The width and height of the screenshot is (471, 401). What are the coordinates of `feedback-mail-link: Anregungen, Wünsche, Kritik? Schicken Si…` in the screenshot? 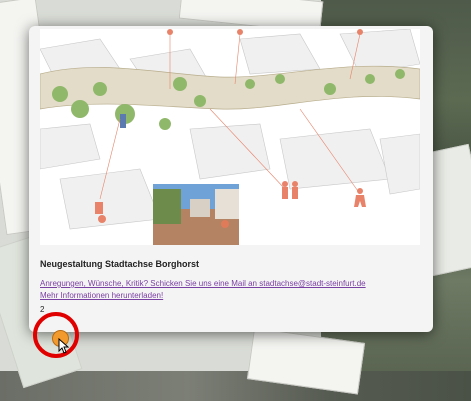 It's located at (203, 283).